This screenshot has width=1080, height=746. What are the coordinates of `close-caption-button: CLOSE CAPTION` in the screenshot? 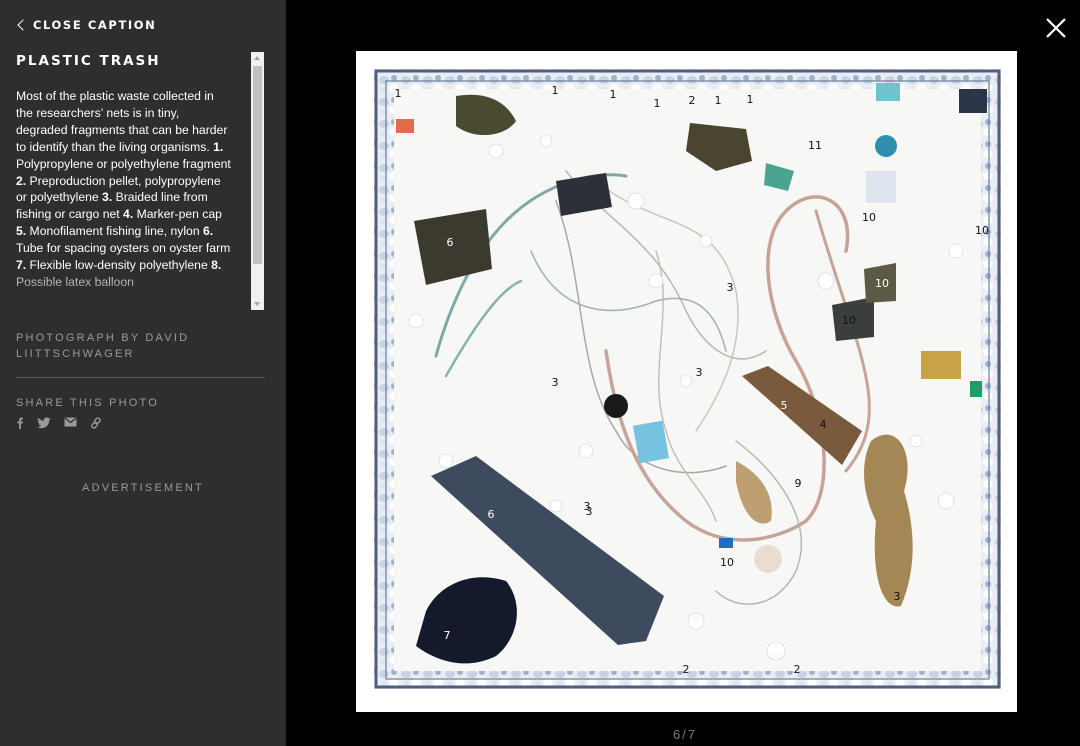 It's located at (86, 25).